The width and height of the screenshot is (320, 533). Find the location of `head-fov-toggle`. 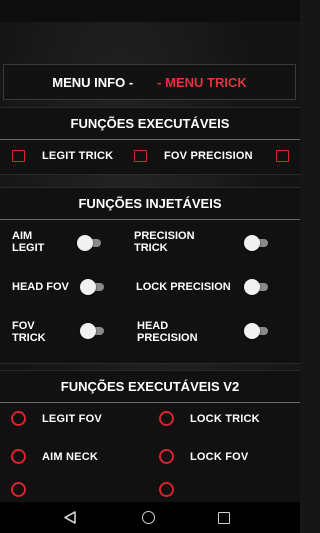

head-fov-toggle is located at coordinates (93, 287).